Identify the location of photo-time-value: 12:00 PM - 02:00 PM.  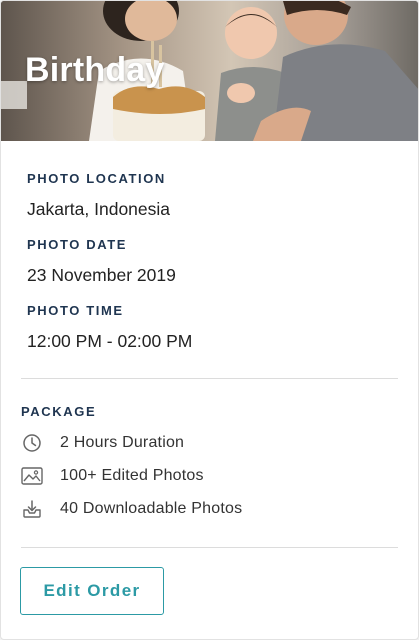
(110, 341).